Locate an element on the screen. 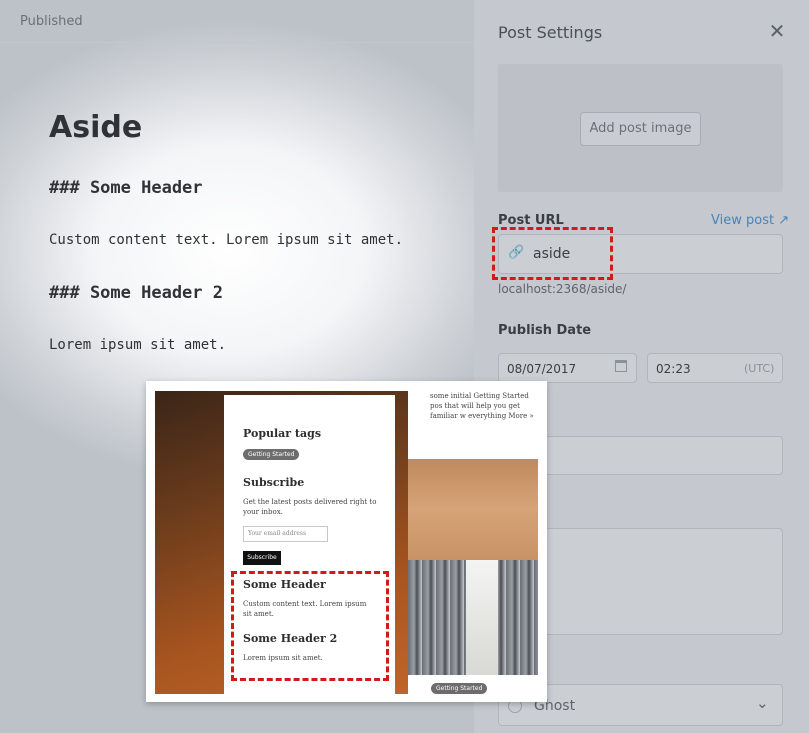  url-highlight-box is located at coordinates (552, 253).